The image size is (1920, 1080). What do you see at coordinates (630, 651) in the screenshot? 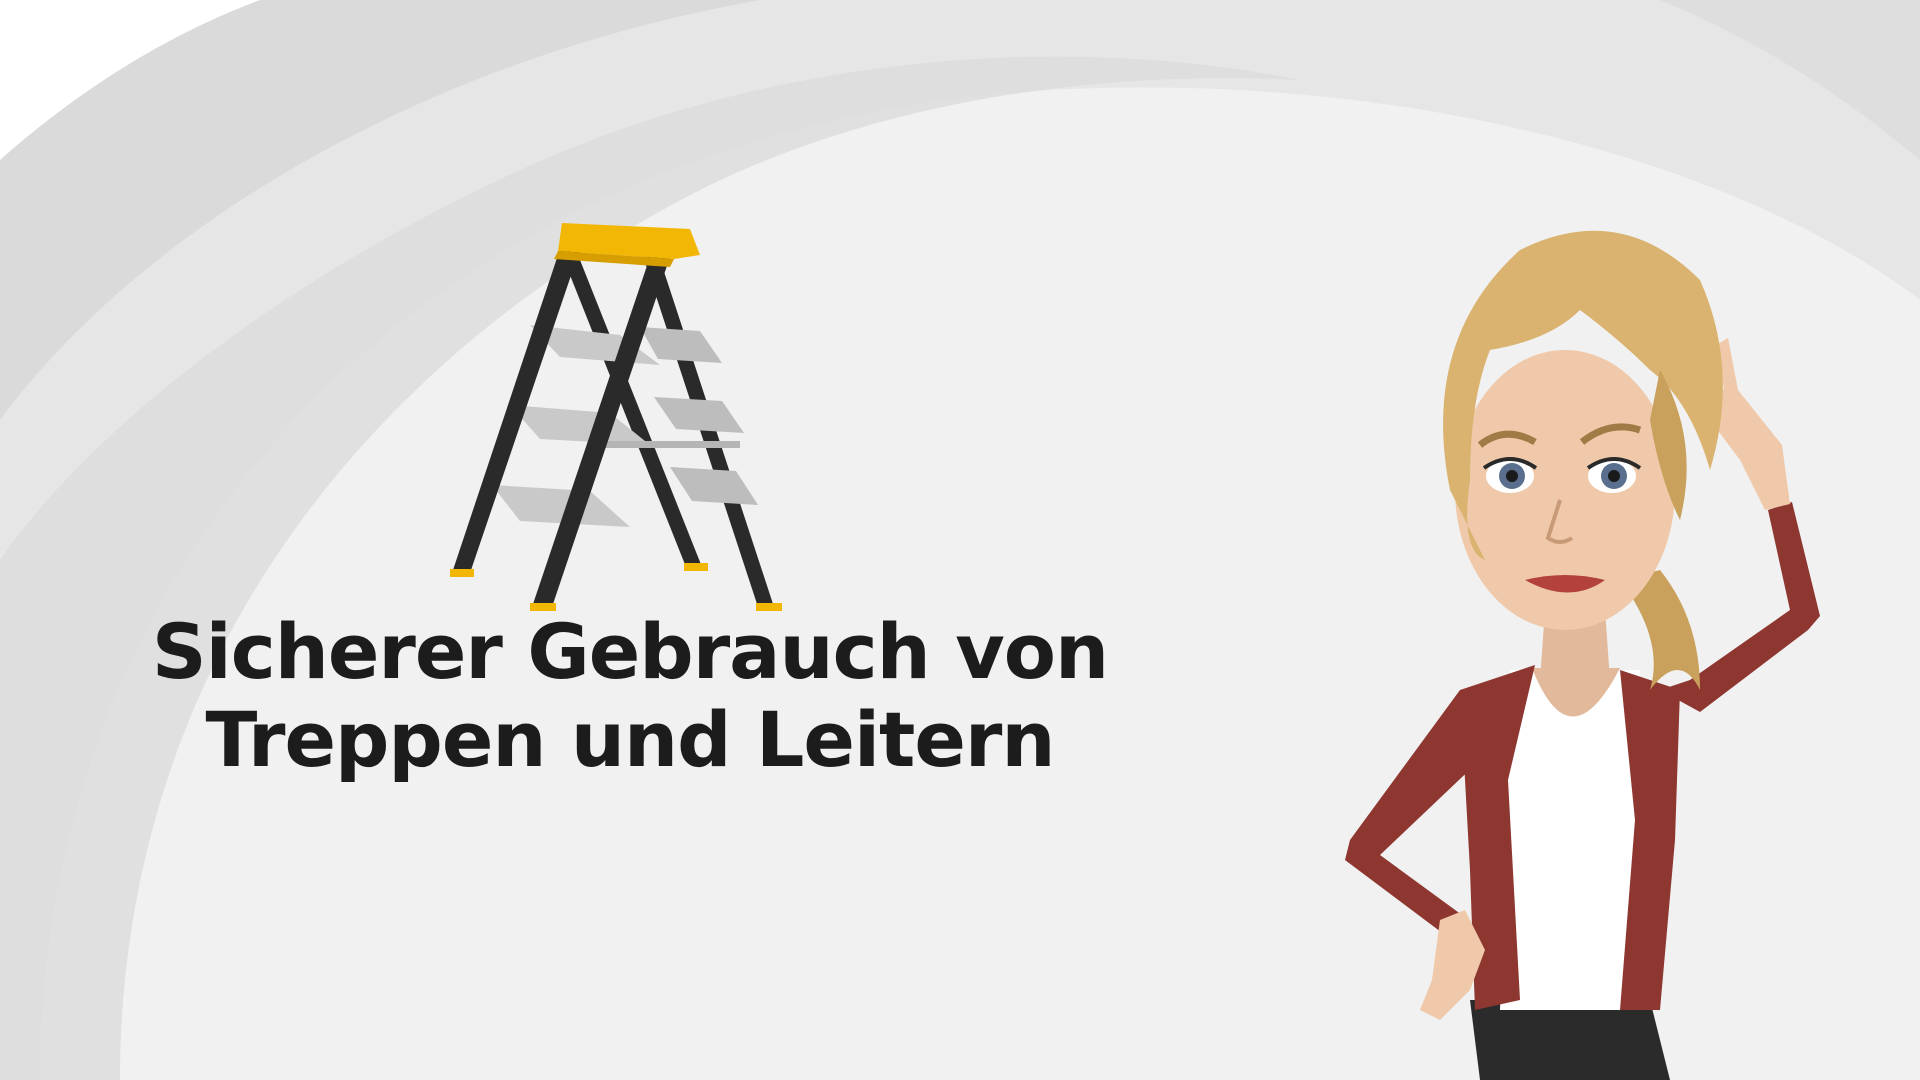
I see `title-line-1: Sicherer Gebrauch von` at bounding box center [630, 651].